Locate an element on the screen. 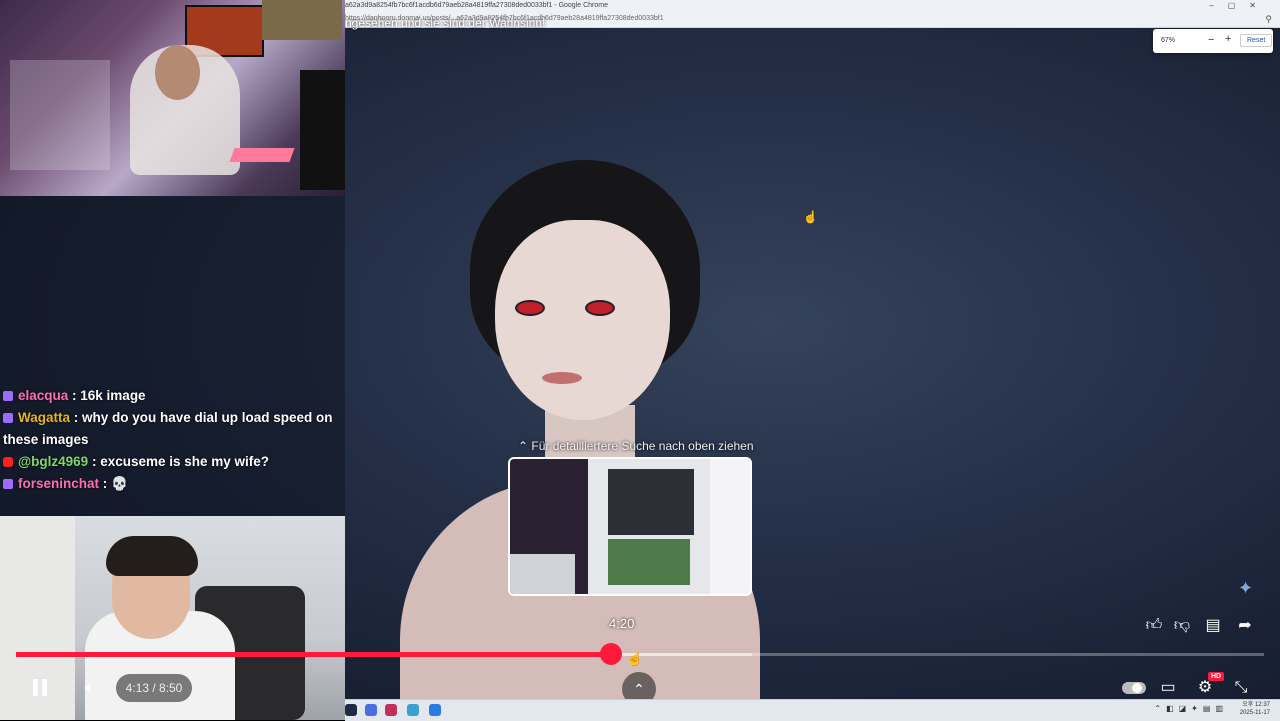 The width and height of the screenshot is (1280, 721). exit-fullscreen-icon: ⤡ is located at coordinates (1241, 688).